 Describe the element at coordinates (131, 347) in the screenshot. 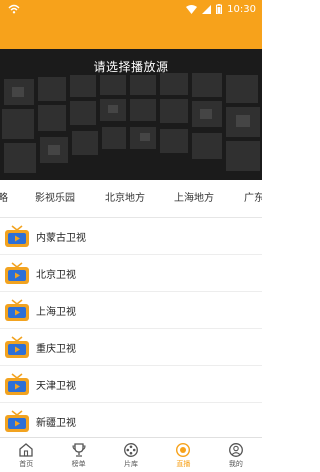

I see `channel-row: 重庆卫视` at that location.